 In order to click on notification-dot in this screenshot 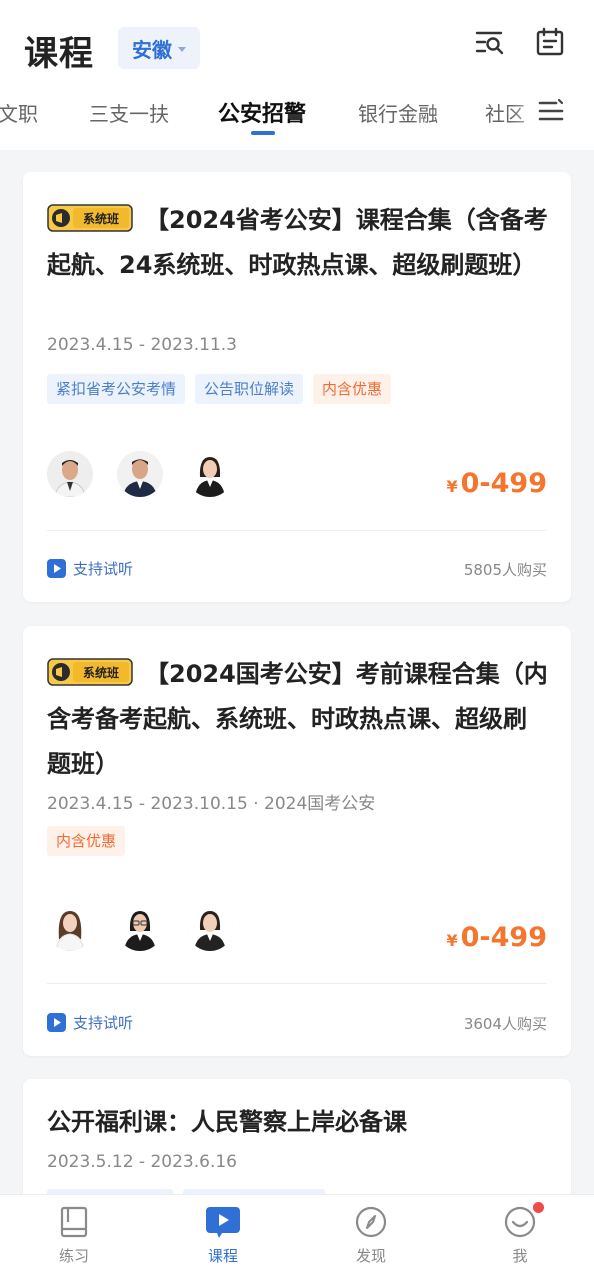, I will do `click(538, 1207)`.